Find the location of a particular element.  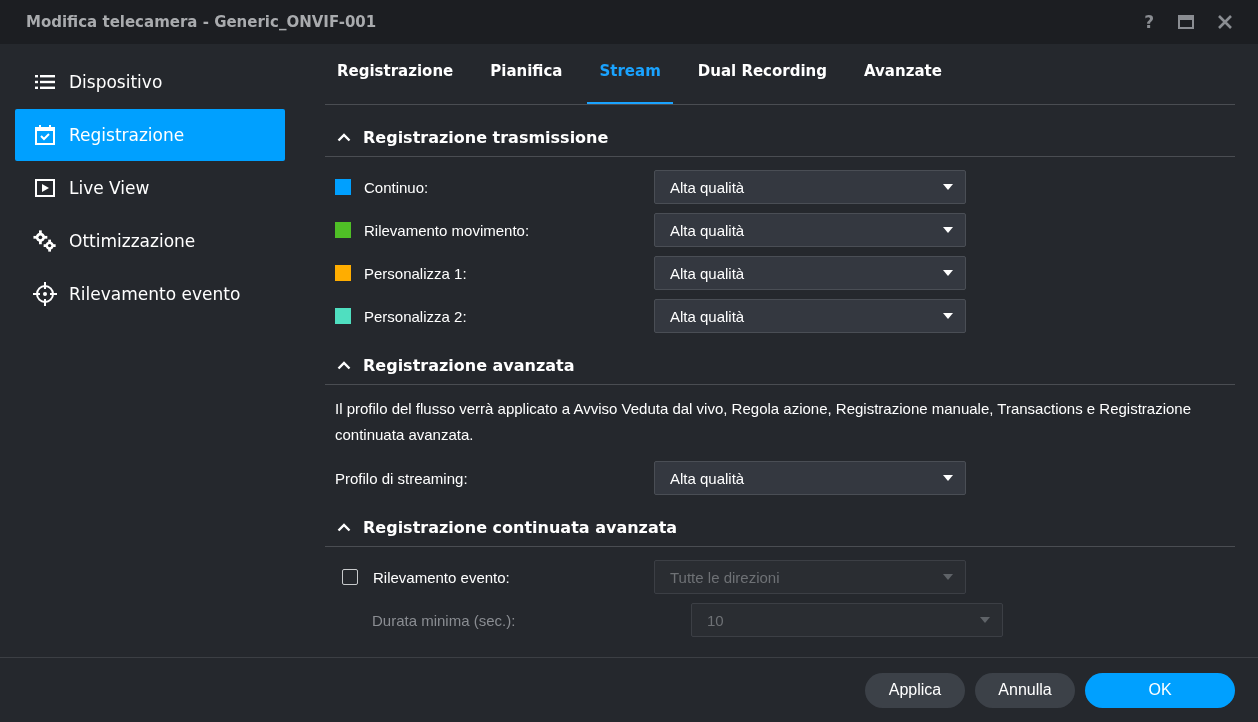

gears-icon is located at coordinates (45, 241).